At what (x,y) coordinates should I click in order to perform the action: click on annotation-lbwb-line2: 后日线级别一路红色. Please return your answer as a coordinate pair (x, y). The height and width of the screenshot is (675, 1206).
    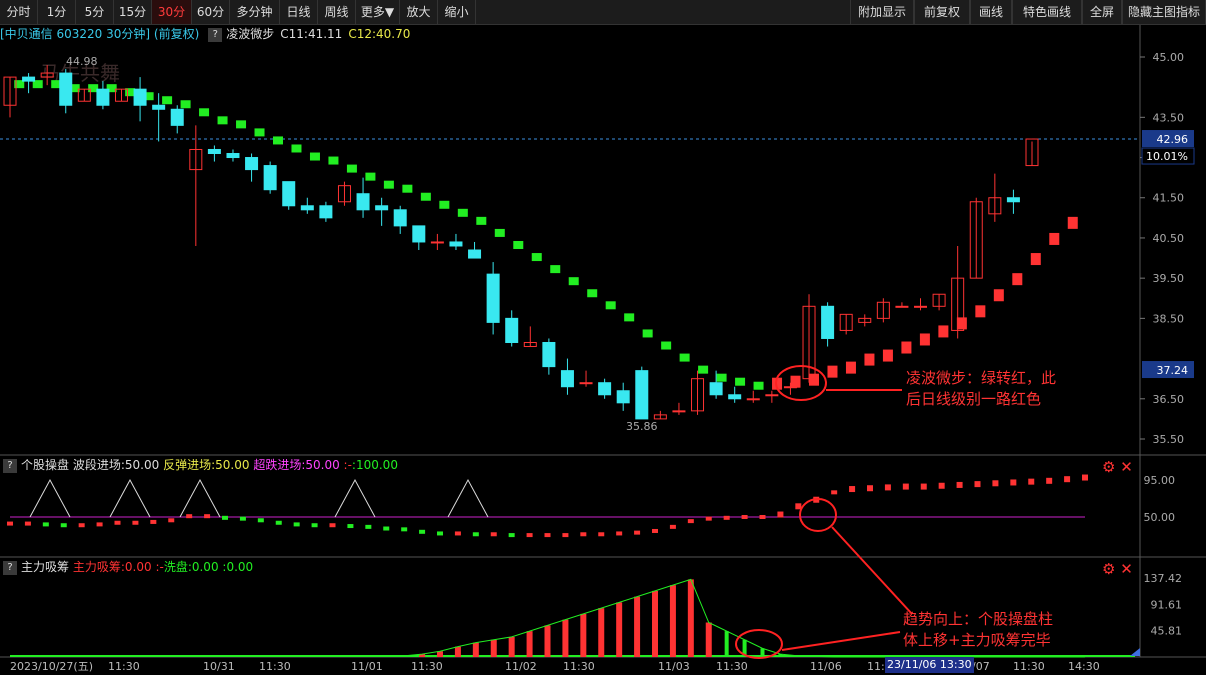
    Looking at the image, I should click on (974, 399).